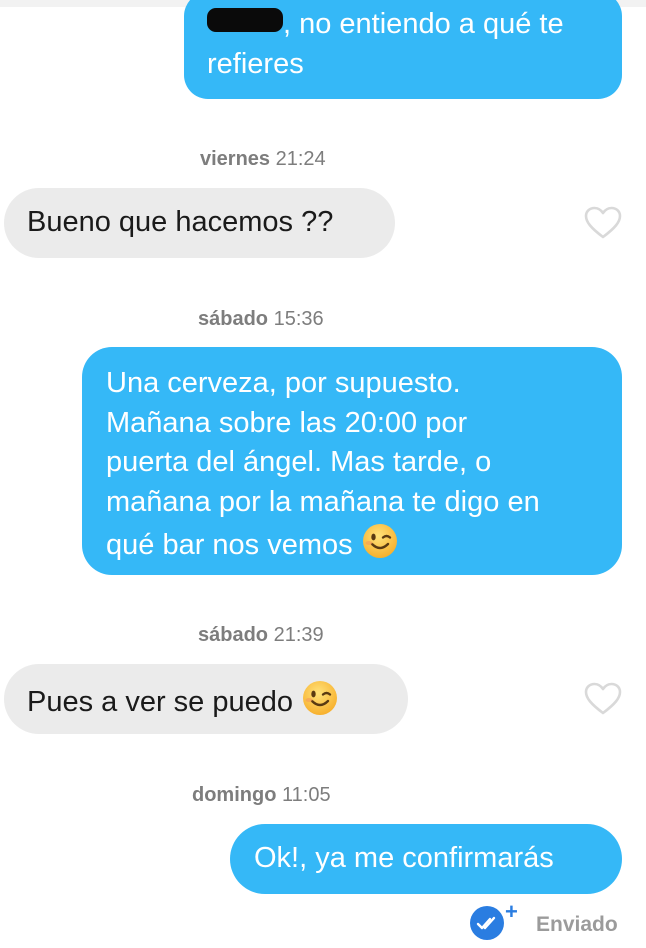 The width and height of the screenshot is (646, 948). What do you see at coordinates (245, 20) in the screenshot?
I see `redacted-name` at bounding box center [245, 20].